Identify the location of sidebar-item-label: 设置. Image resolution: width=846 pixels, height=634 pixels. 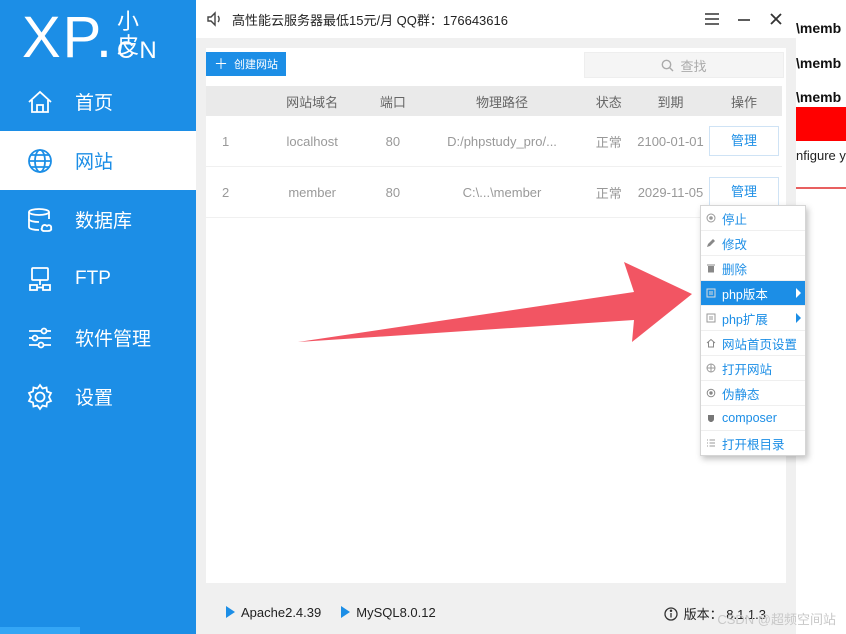
(94, 398).